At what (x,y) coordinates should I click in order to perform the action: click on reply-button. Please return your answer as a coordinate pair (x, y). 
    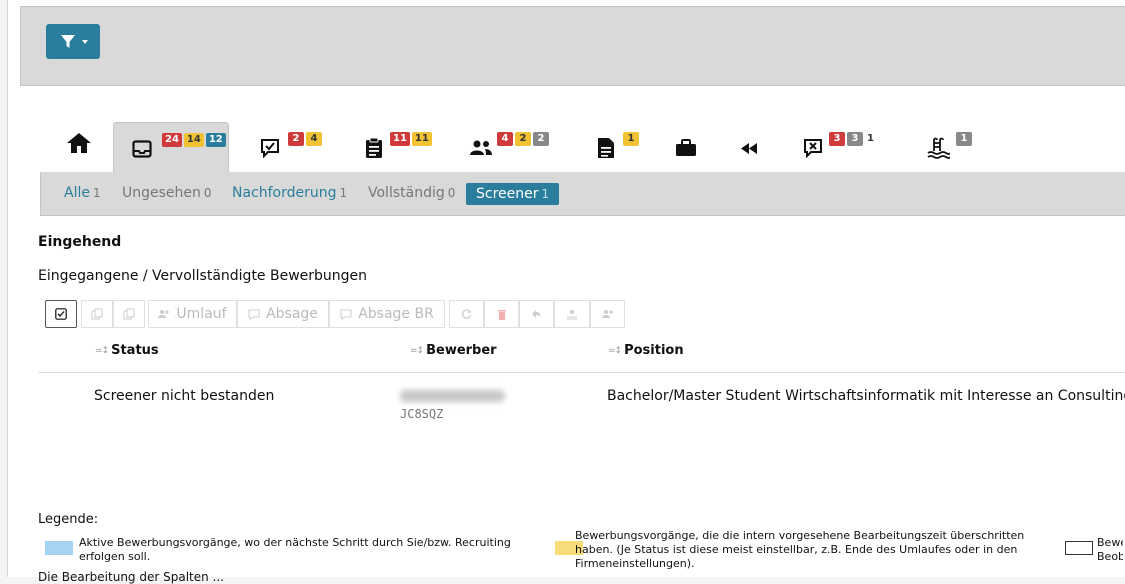
    Looking at the image, I should click on (536, 314).